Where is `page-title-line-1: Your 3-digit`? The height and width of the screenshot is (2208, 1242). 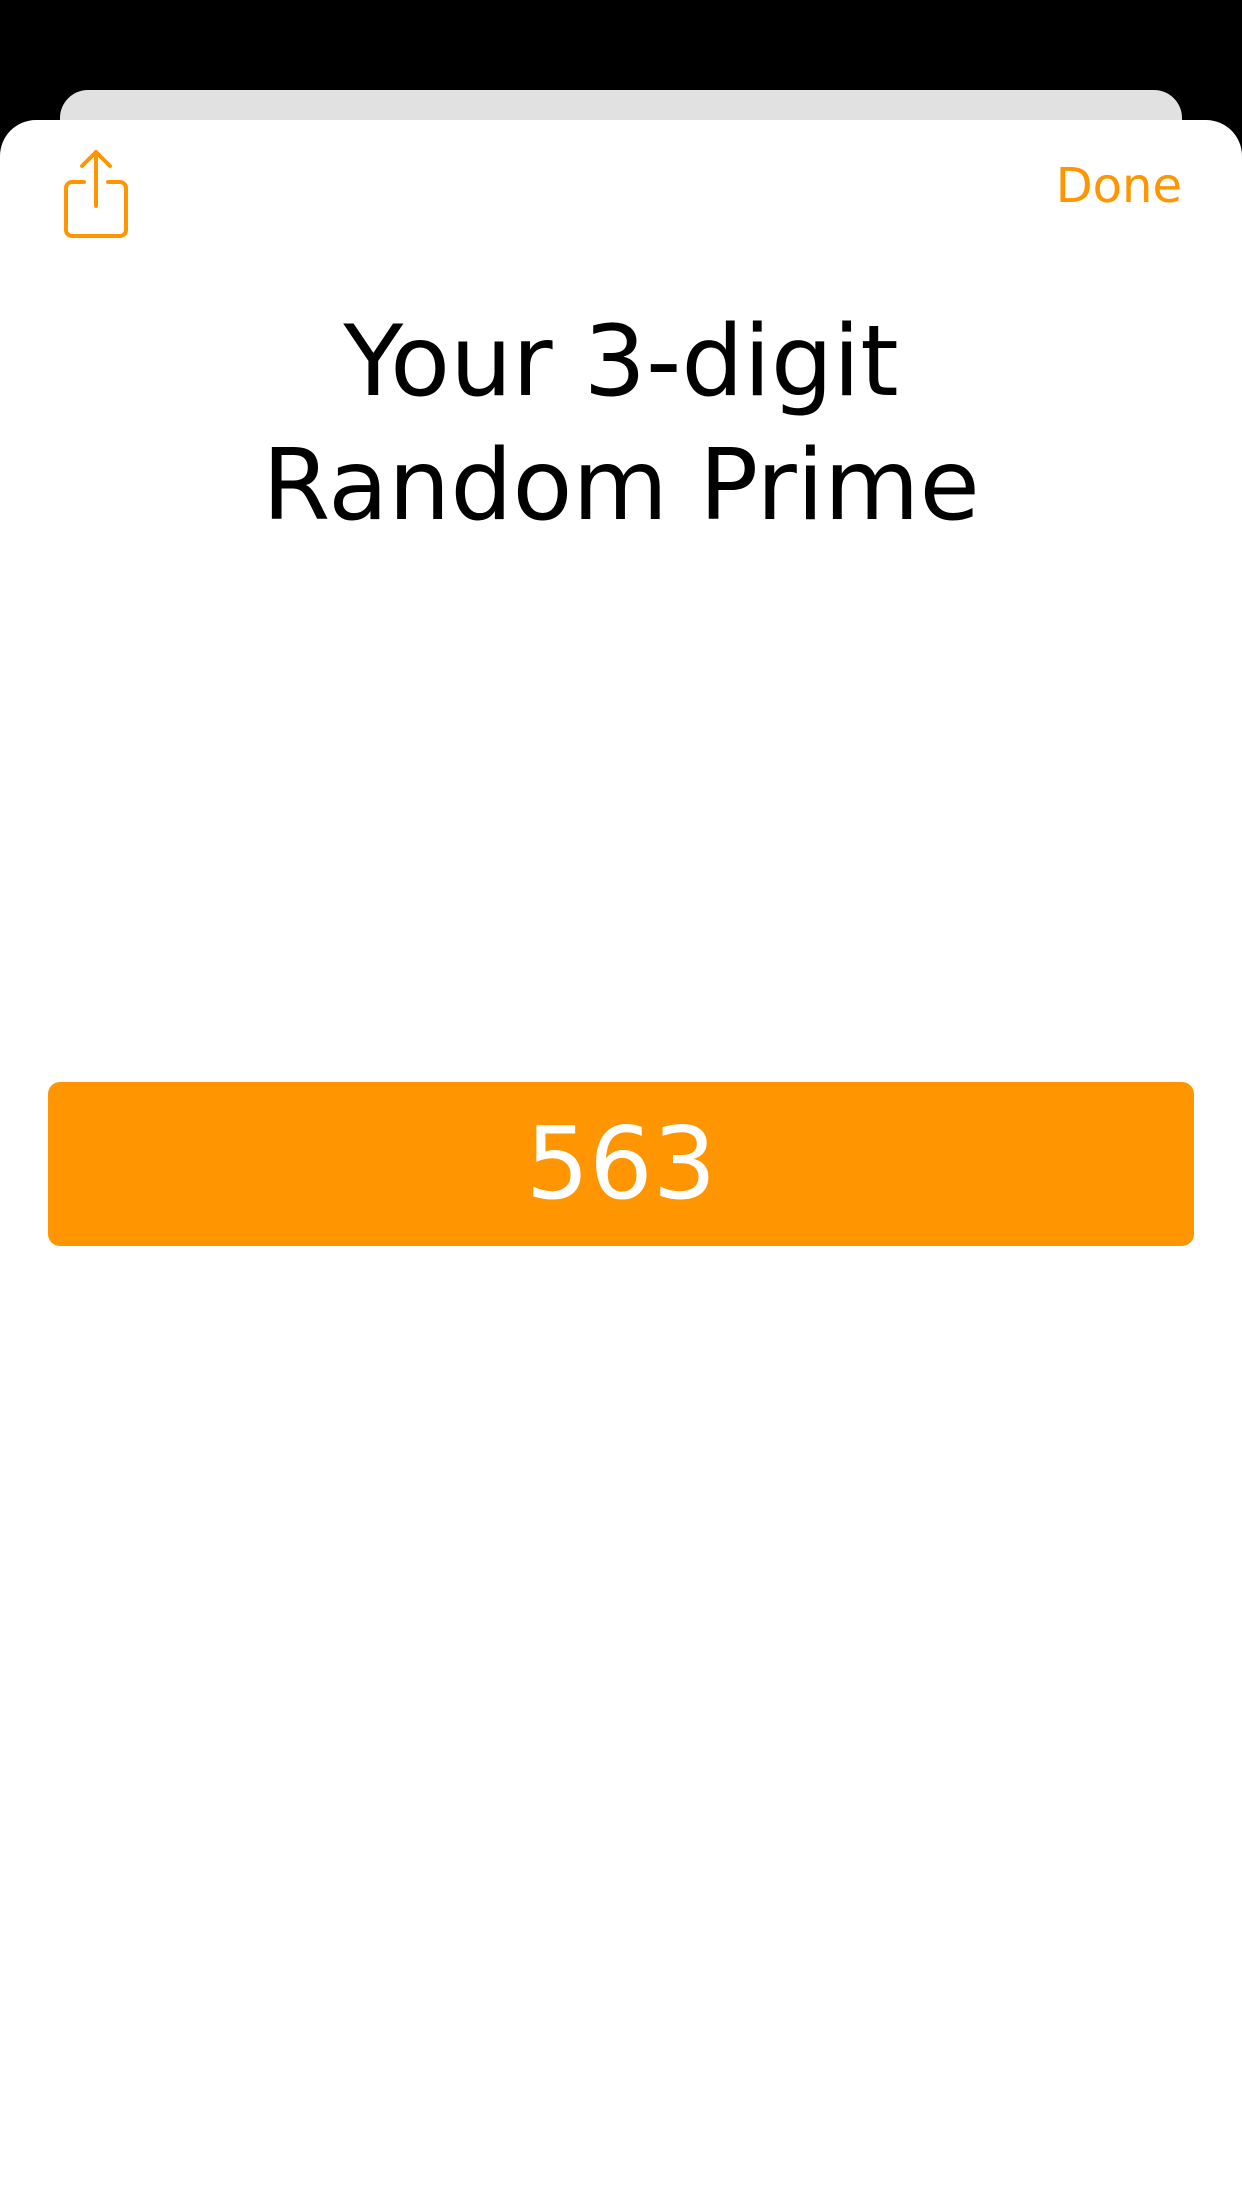 page-title-line-1: Your 3-digit is located at coordinates (621, 362).